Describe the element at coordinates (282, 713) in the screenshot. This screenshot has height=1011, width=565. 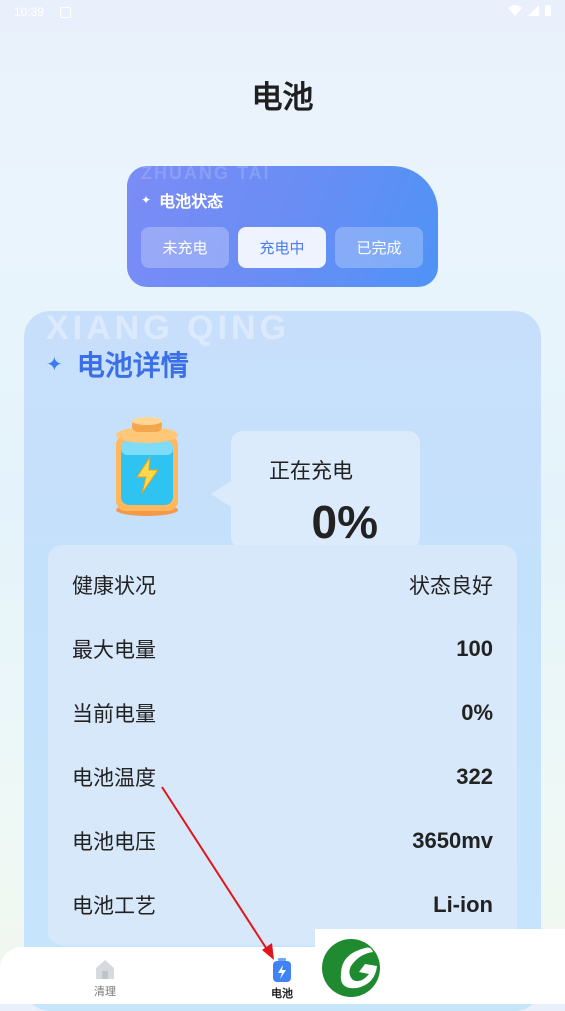
I see `info-row-current-level: 当前电量 0%` at that location.